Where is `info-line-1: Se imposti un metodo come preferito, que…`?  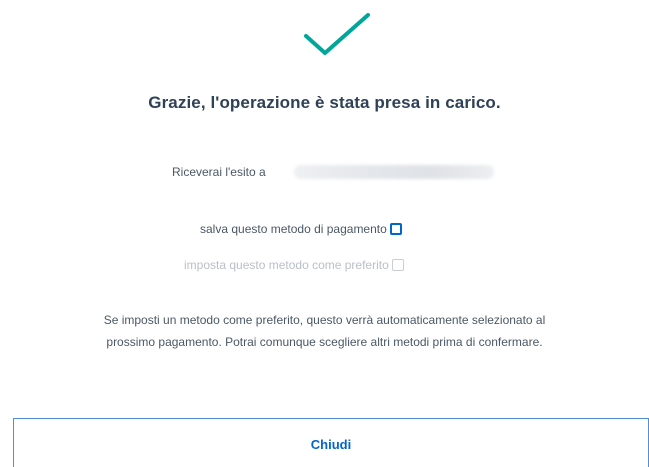 info-line-1: Se imposti un metodo come preferito, que… is located at coordinates (324, 320).